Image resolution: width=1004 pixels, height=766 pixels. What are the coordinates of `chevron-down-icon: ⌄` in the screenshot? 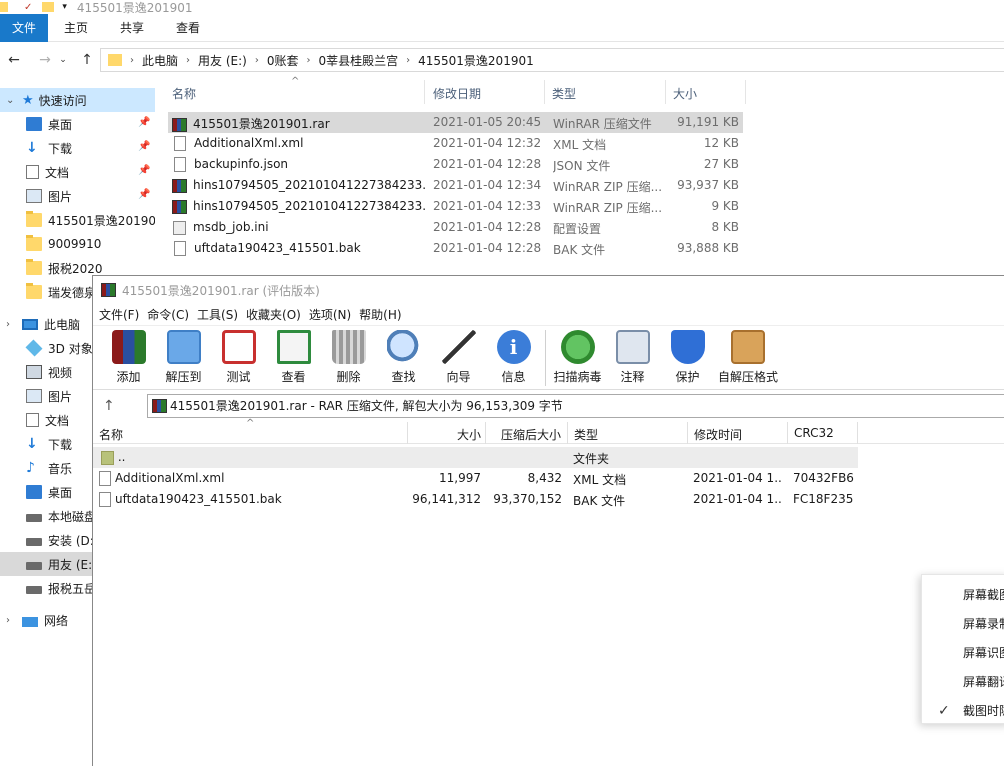 It's located at (14, 100).